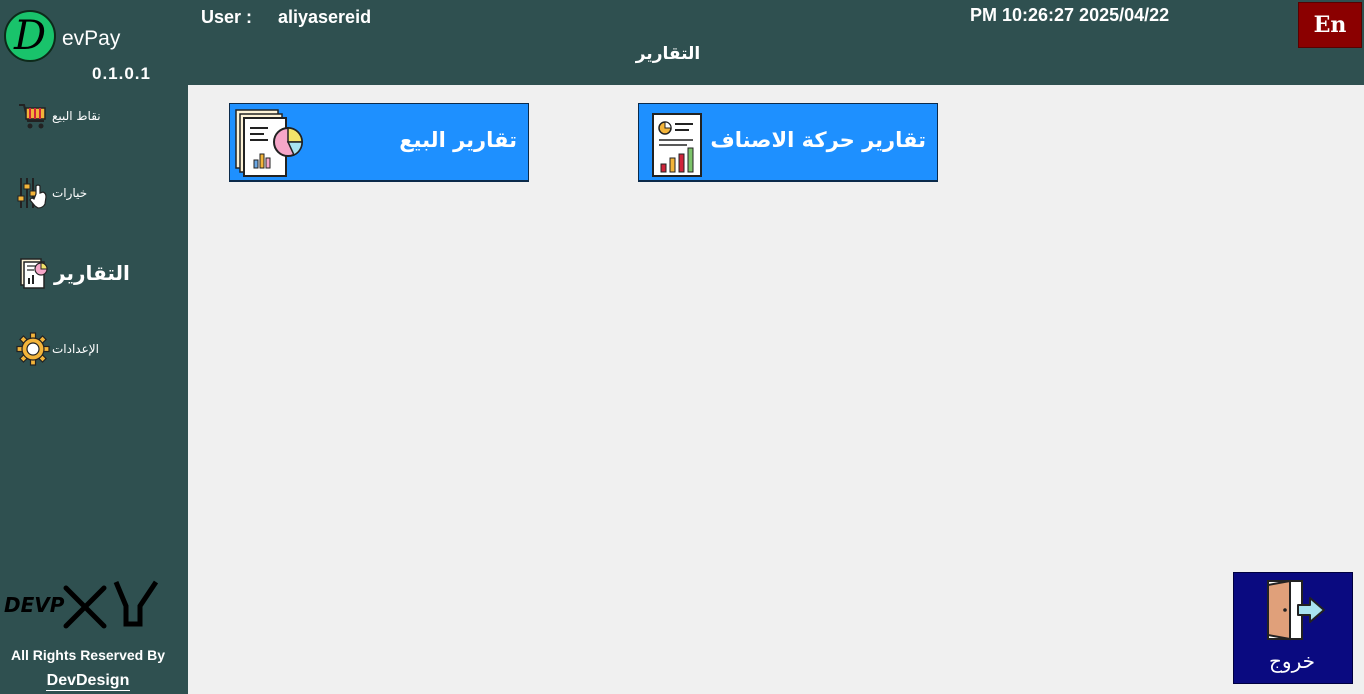 This screenshot has height=694, width=1364. I want to click on sales-report-icon, so click(269, 143).